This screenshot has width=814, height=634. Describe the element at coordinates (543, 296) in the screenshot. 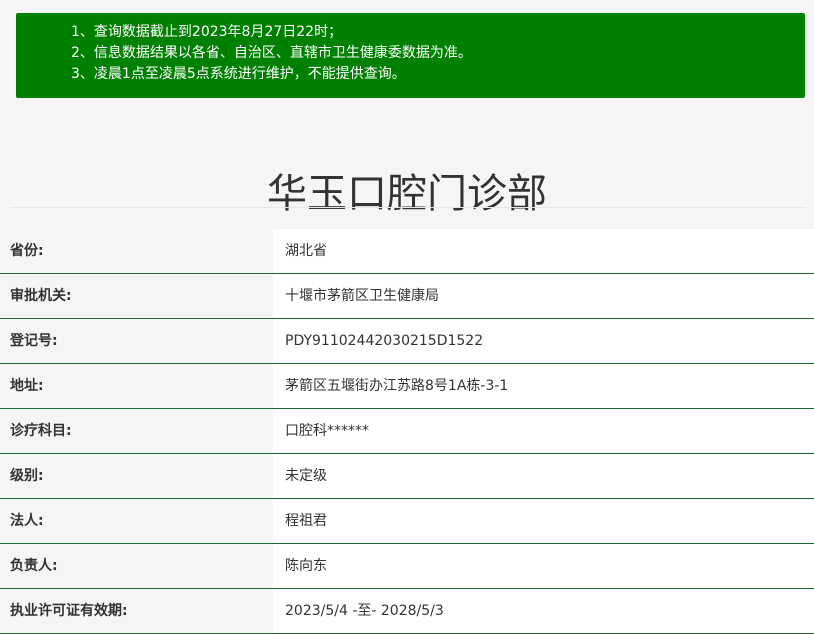

I see `approval-authority-value: 十堰市茅箭区卫生健康局` at that location.